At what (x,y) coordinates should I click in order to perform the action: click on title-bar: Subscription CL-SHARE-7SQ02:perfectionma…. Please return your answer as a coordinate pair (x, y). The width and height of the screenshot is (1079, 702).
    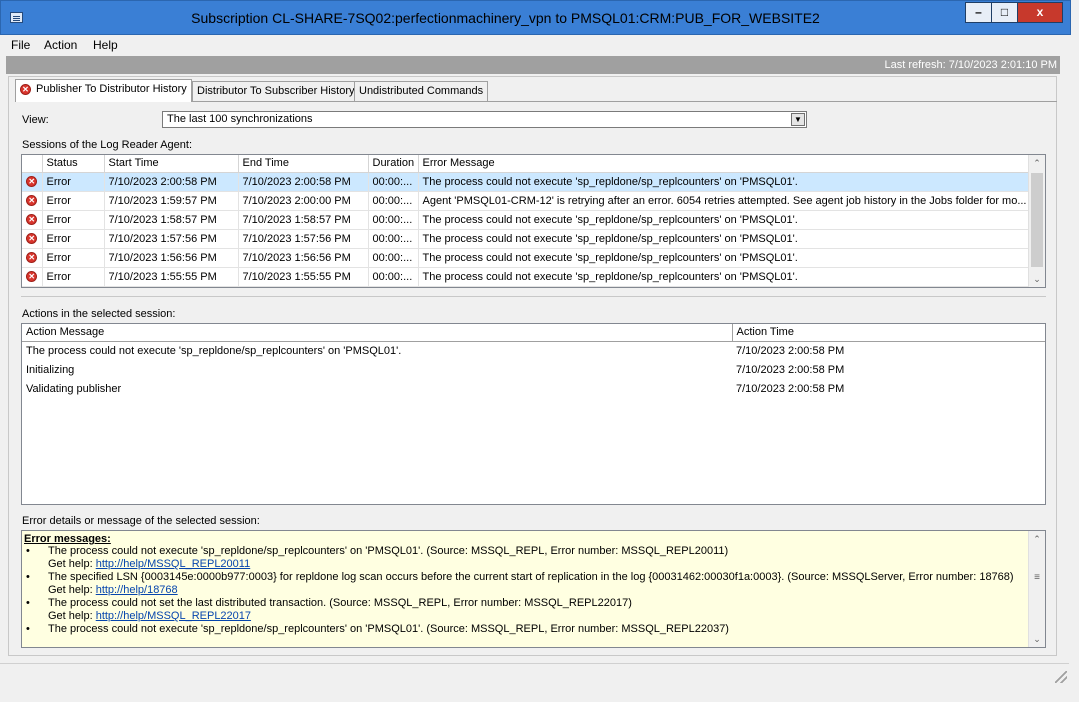
    Looking at the image, I should click on (535, 17).